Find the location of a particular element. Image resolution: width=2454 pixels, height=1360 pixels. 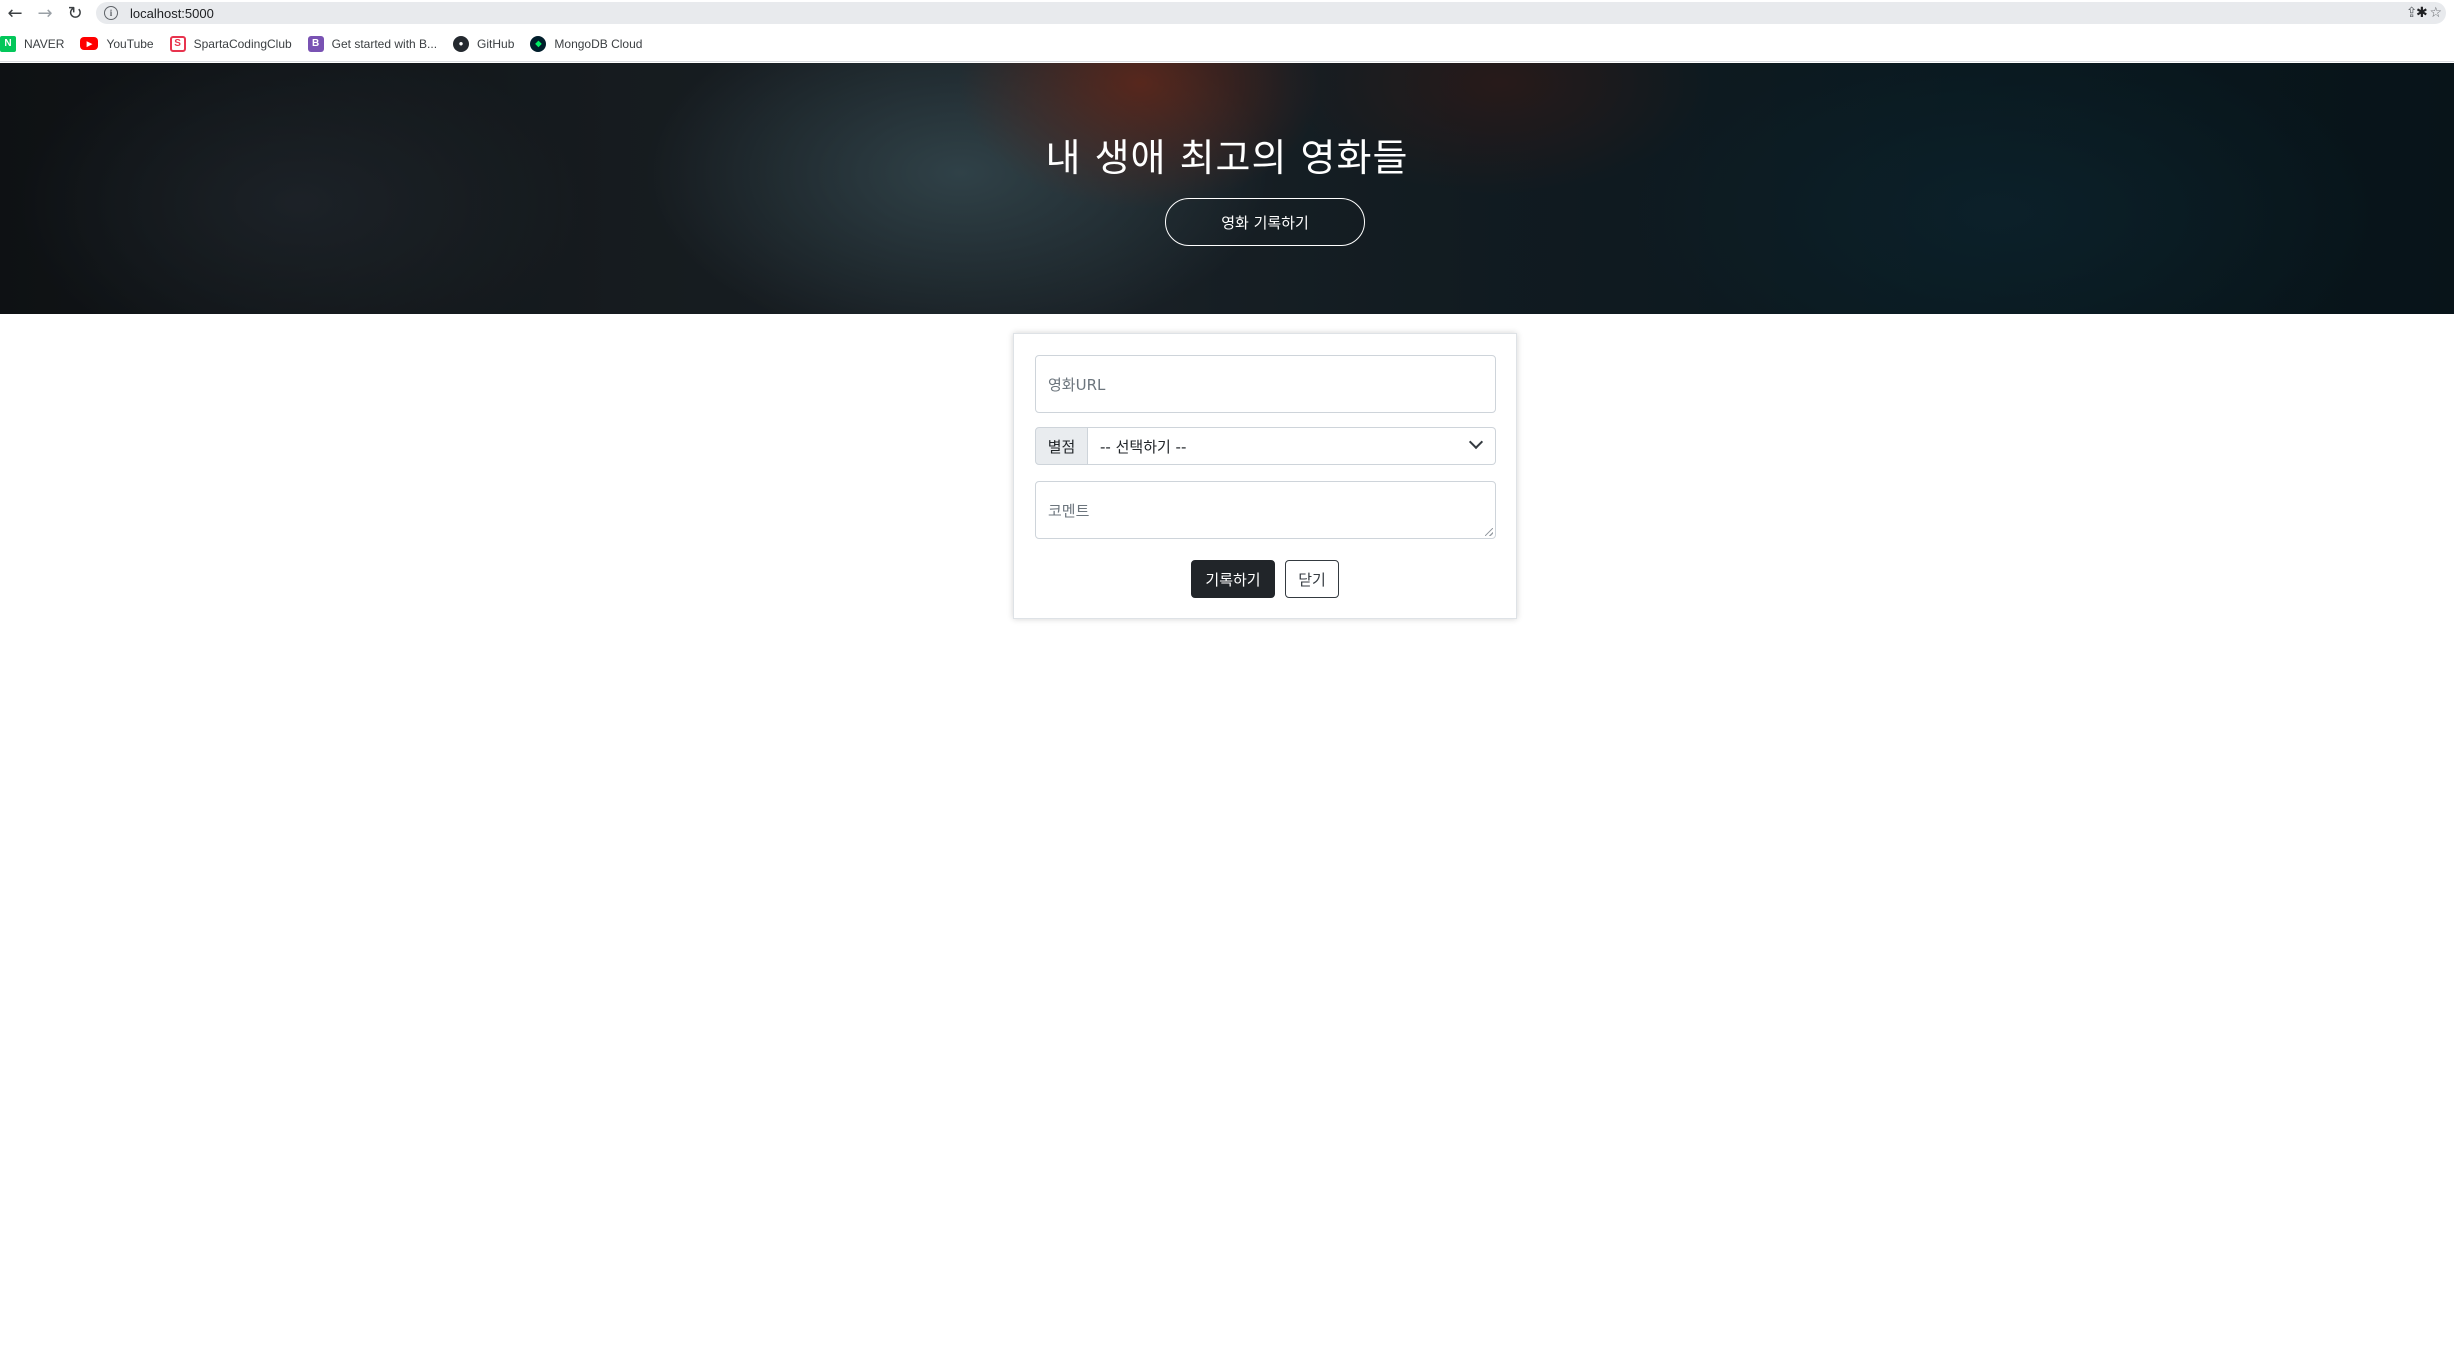

comment-placeholder: 코멘트 is located at coordinates (1069, 511).